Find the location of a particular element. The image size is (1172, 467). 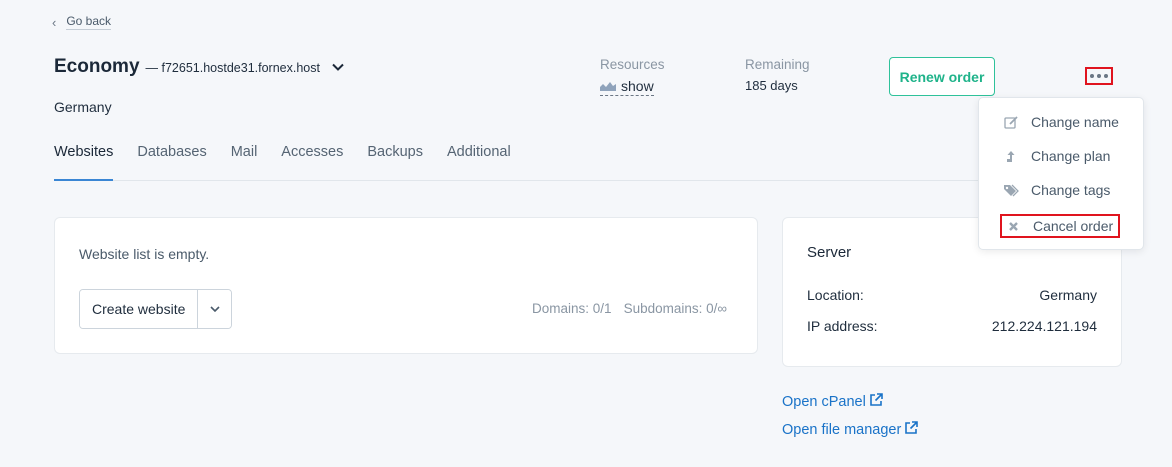

menu-item-change-name: Change name is located at coordinates (1061, 122).